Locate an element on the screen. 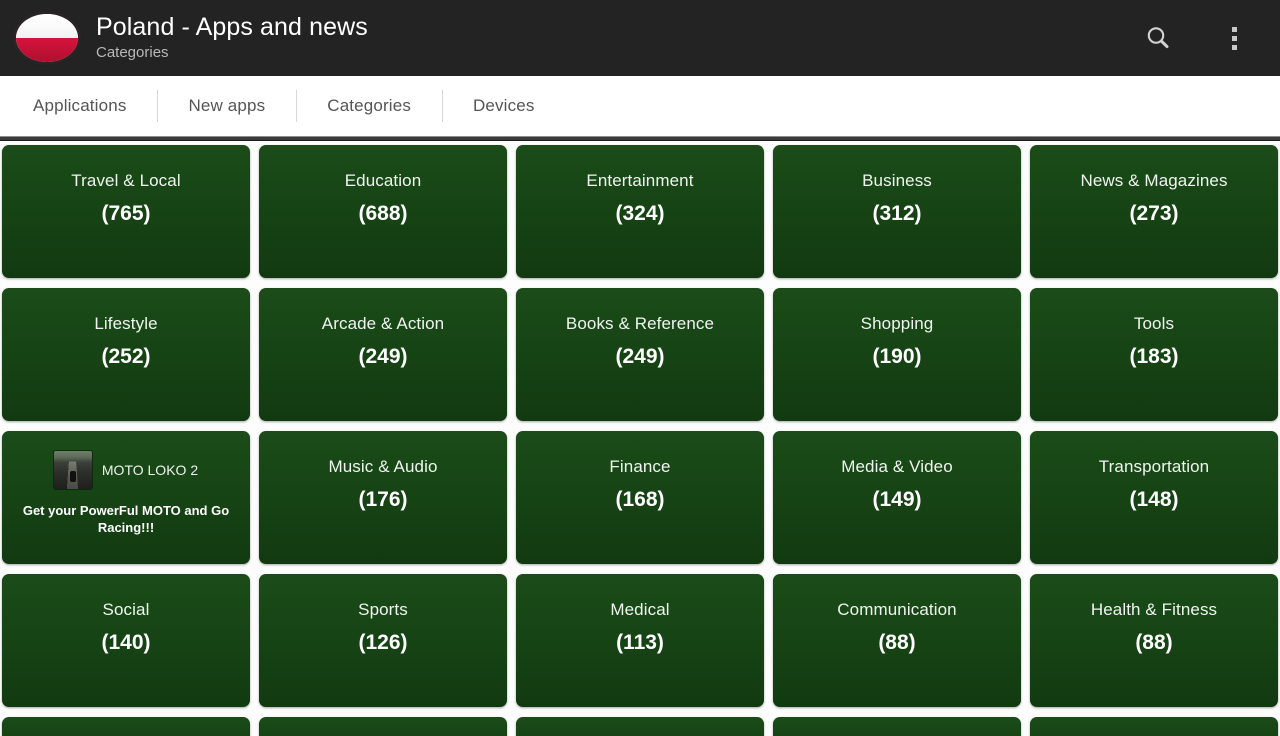  poland-flag-icon is located at coordinates (47, 38).